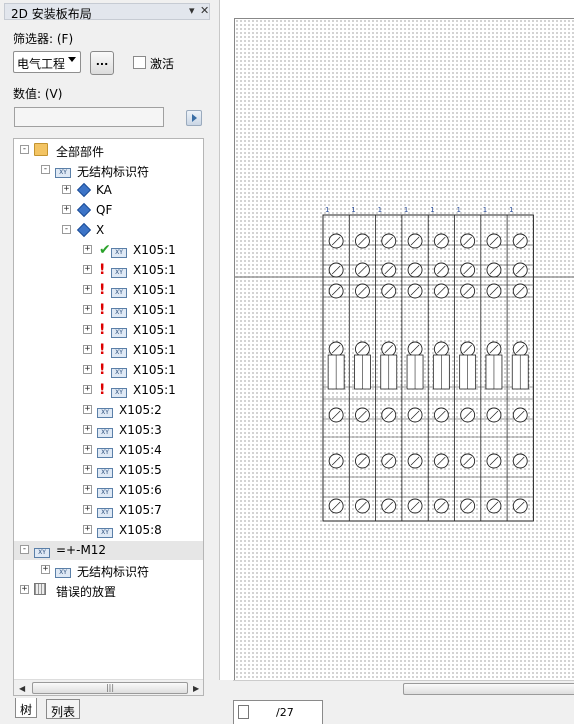  I want to click on tree-node-label: X105:2, so click(140, 410).